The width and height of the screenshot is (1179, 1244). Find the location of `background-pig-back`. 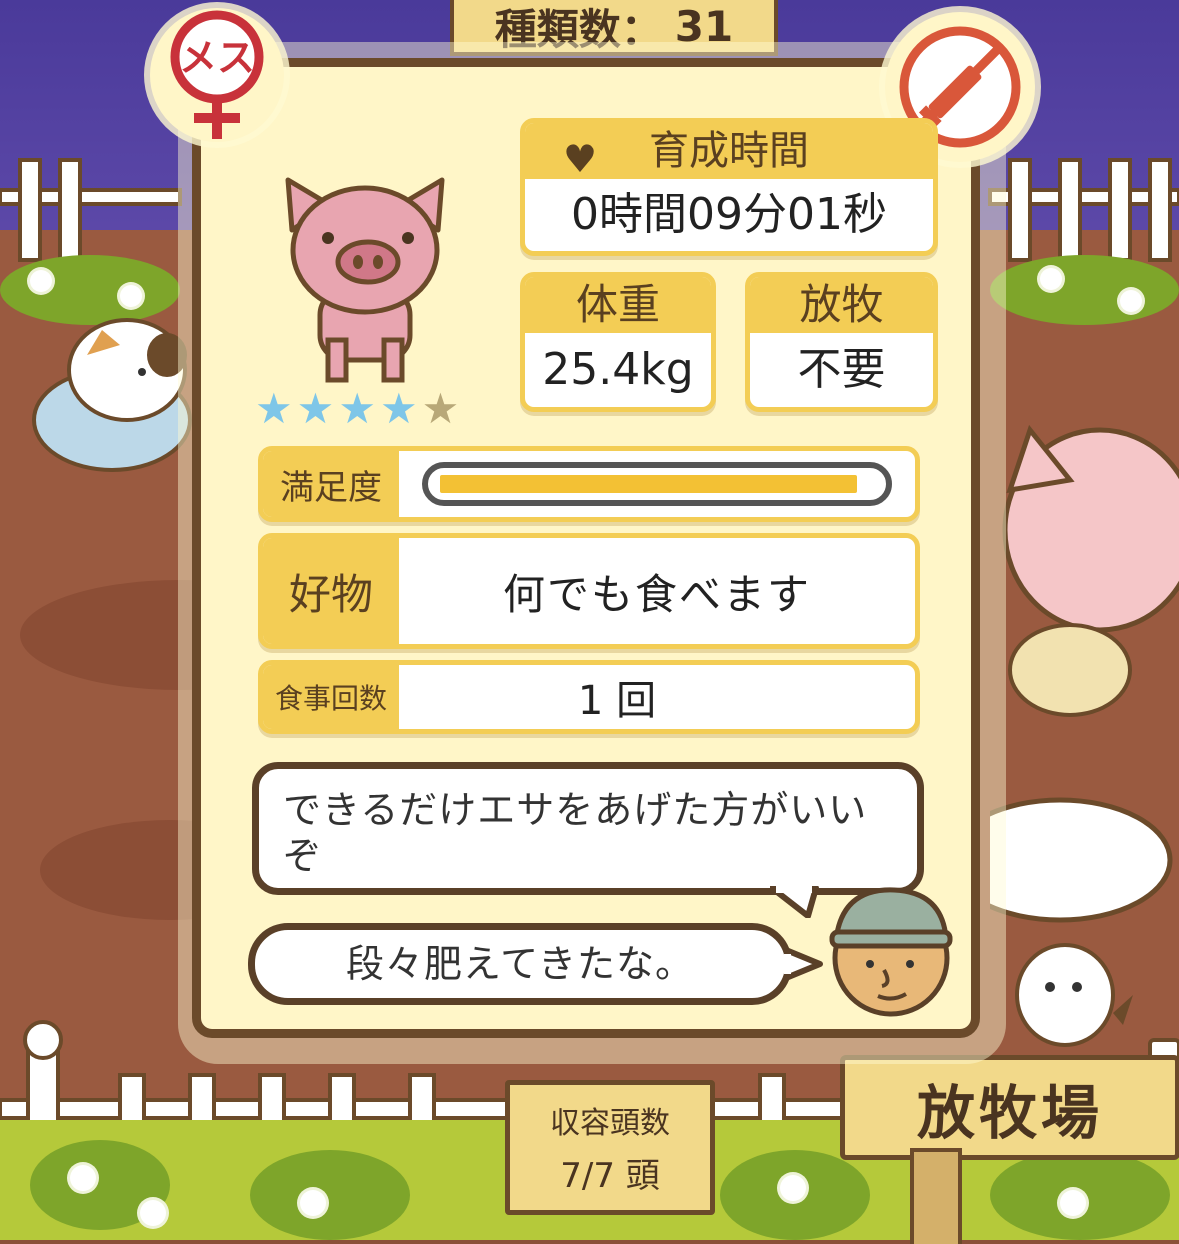

background-pig-back is located at coordinates (1081, 860).